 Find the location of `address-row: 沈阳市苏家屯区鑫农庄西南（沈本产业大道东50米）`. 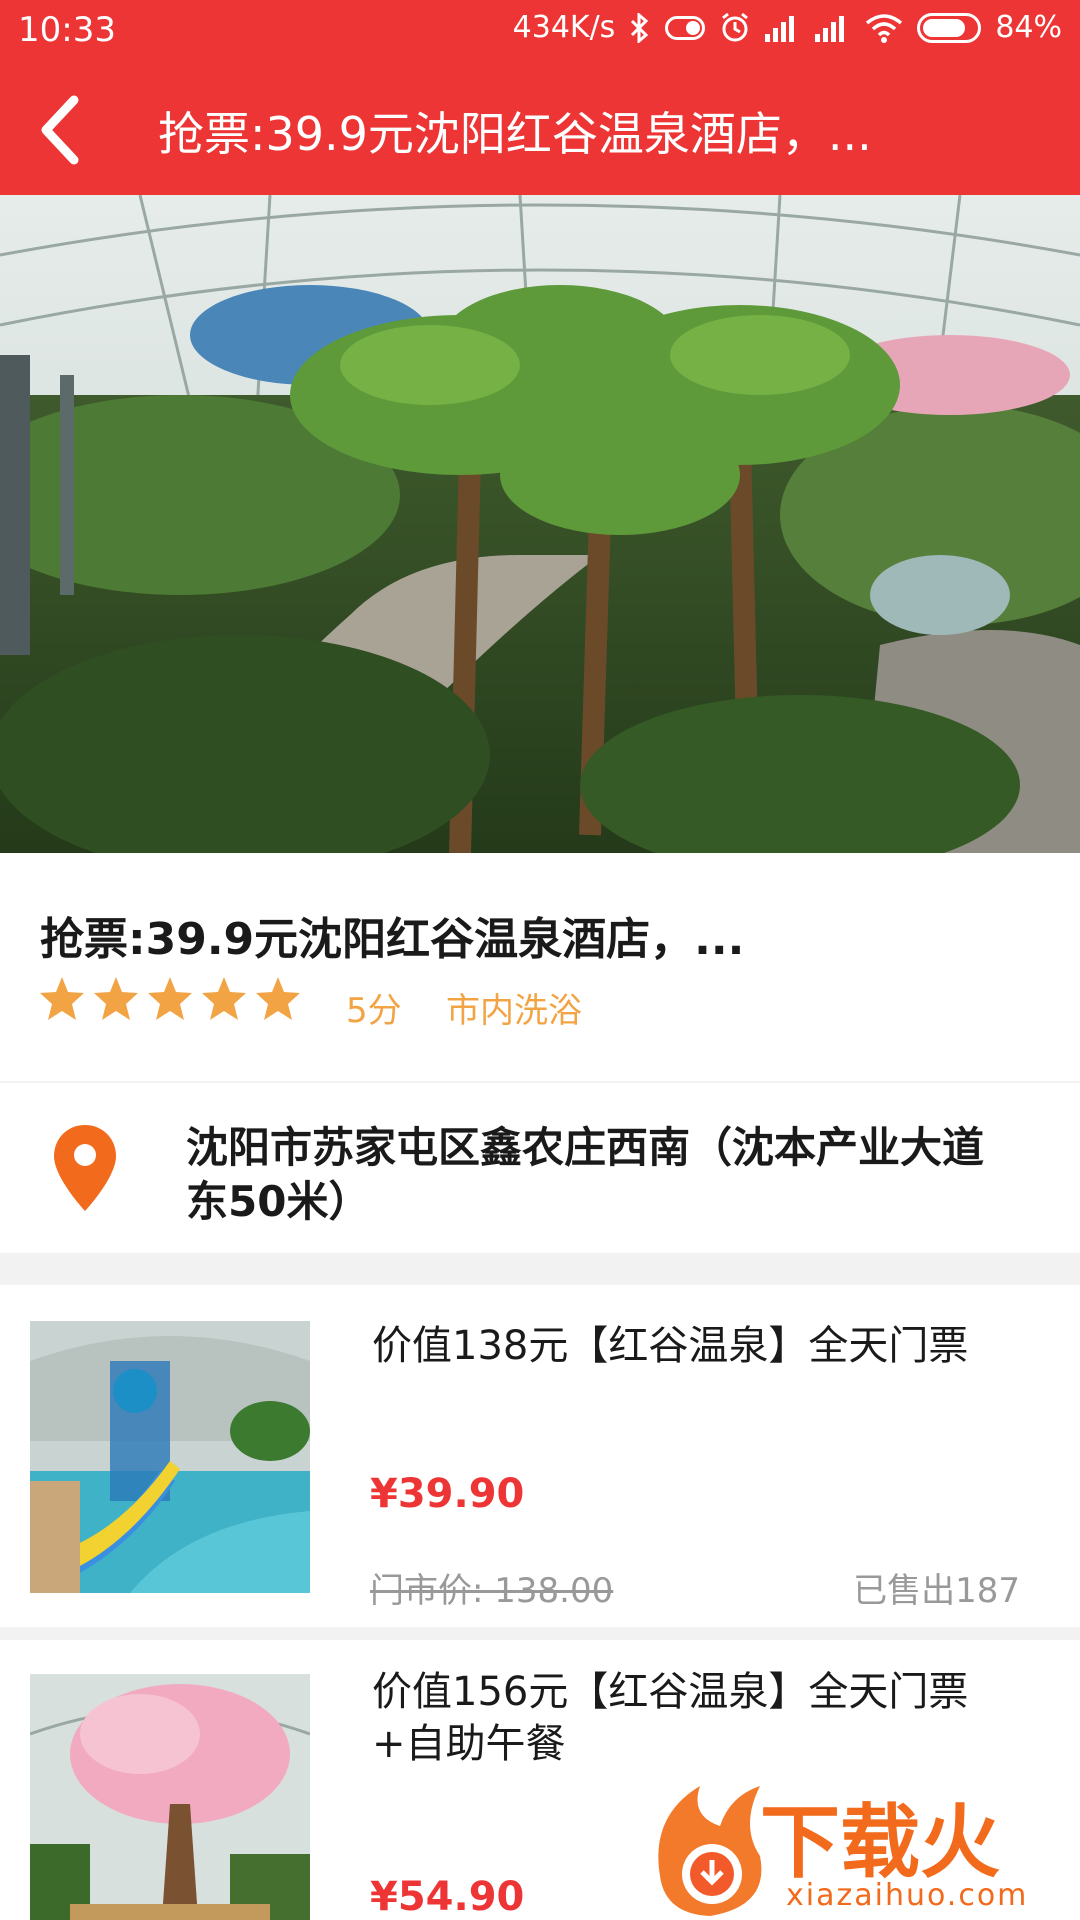

address-row: 沈阳市苏家屯区鑫农庄西南（沈本产业大道东50米） is located at coordinates (540, 1168).